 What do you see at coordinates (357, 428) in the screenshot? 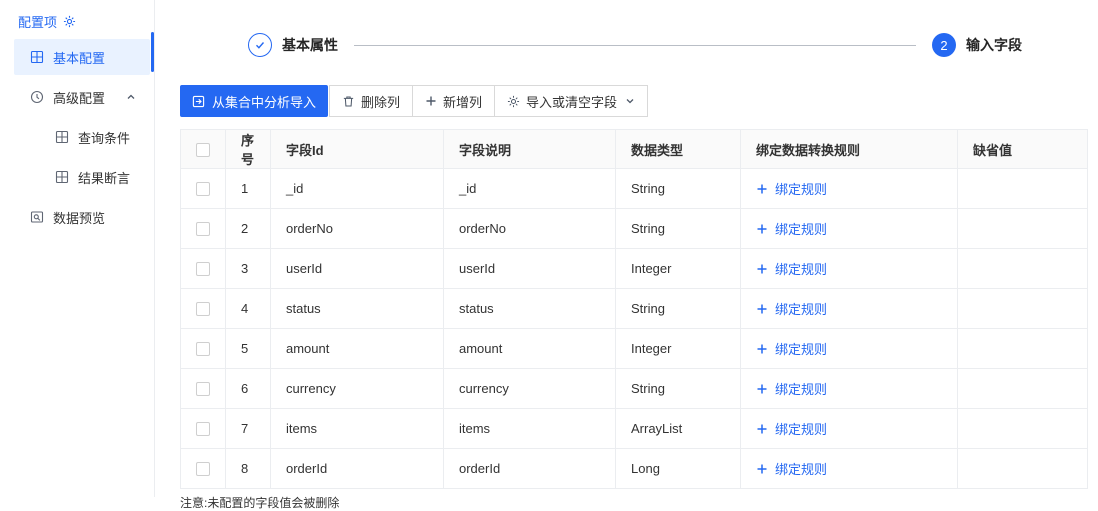
I see `cell-field-id: items` at bounding box center [357, 428].